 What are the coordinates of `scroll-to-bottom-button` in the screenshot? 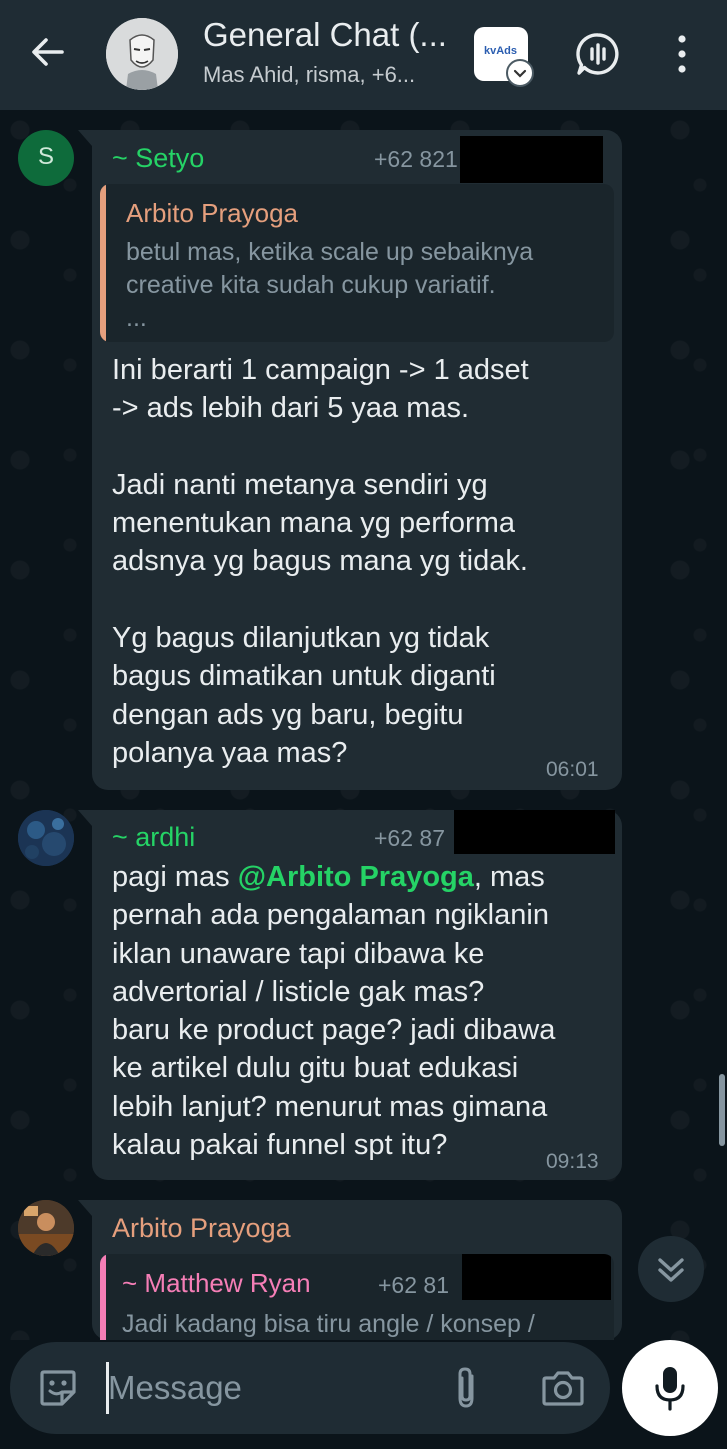 It's located at (671, 1269).